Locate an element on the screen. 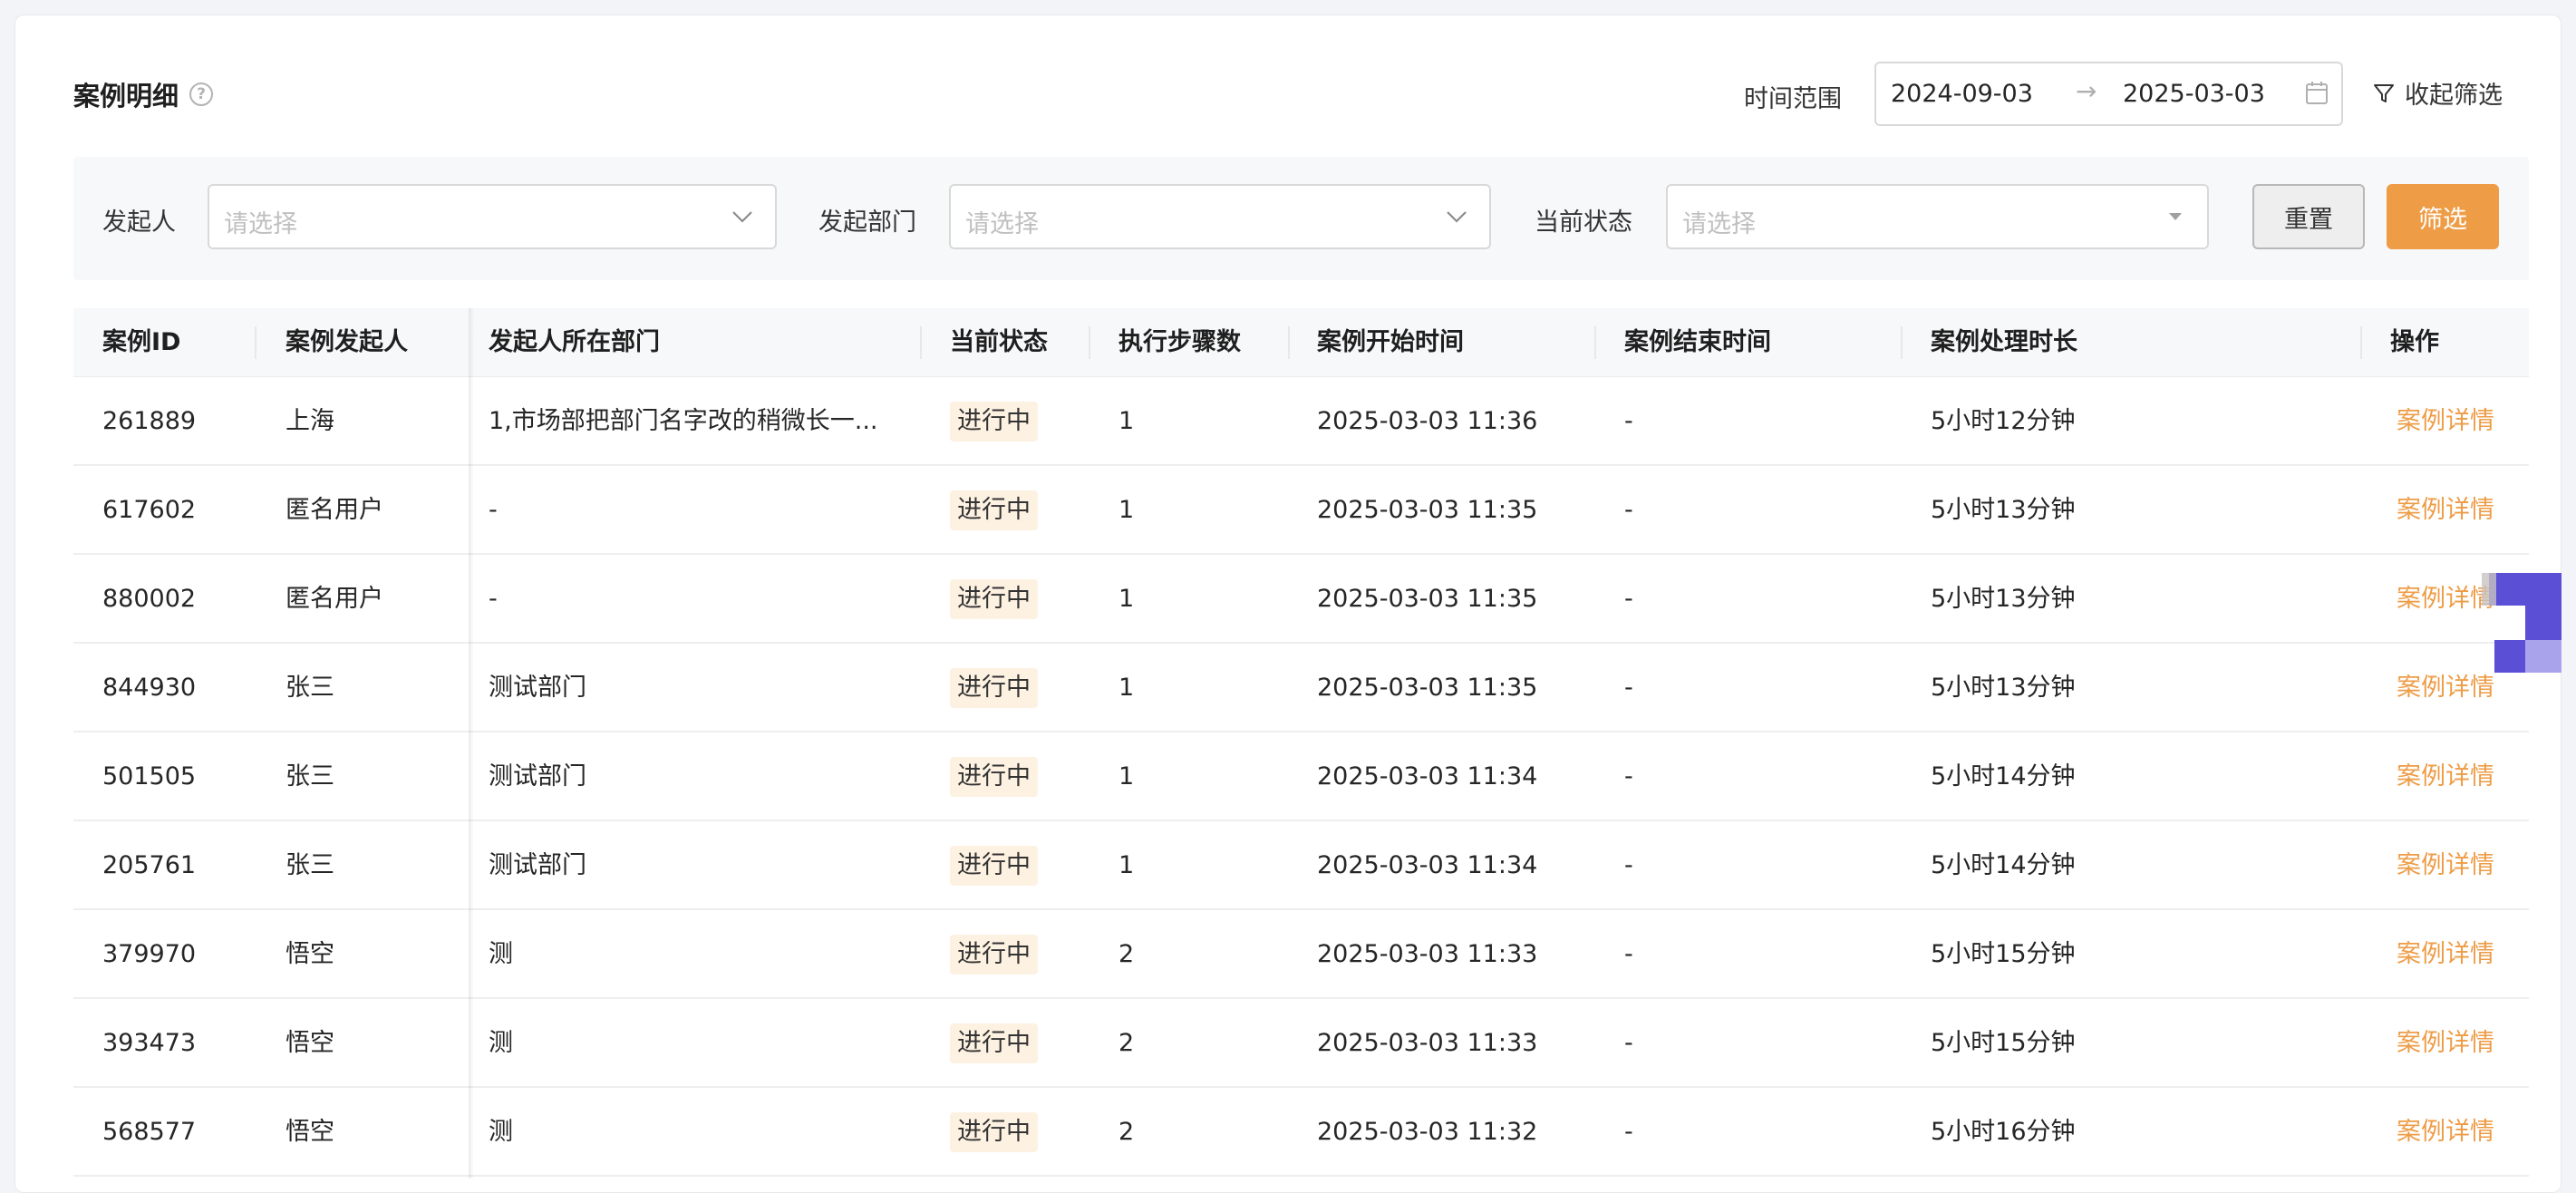  initiator-placeholder: 请选择 is located at coordinates (260, 224).